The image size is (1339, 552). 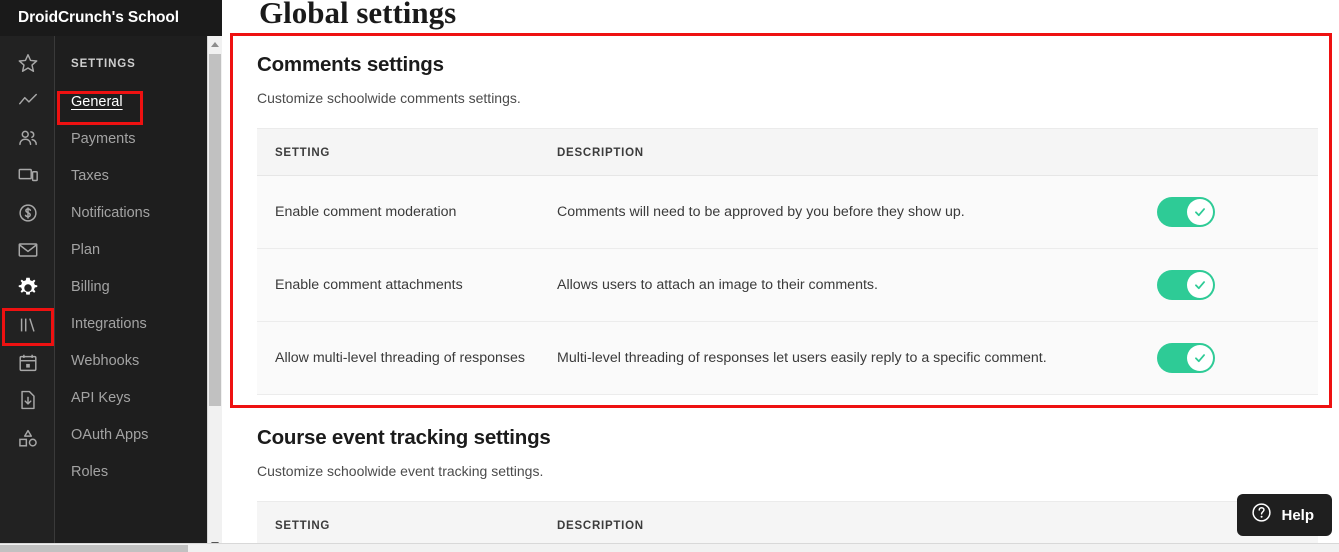 I want to click on icon-rail, so click(x=27, y=294).